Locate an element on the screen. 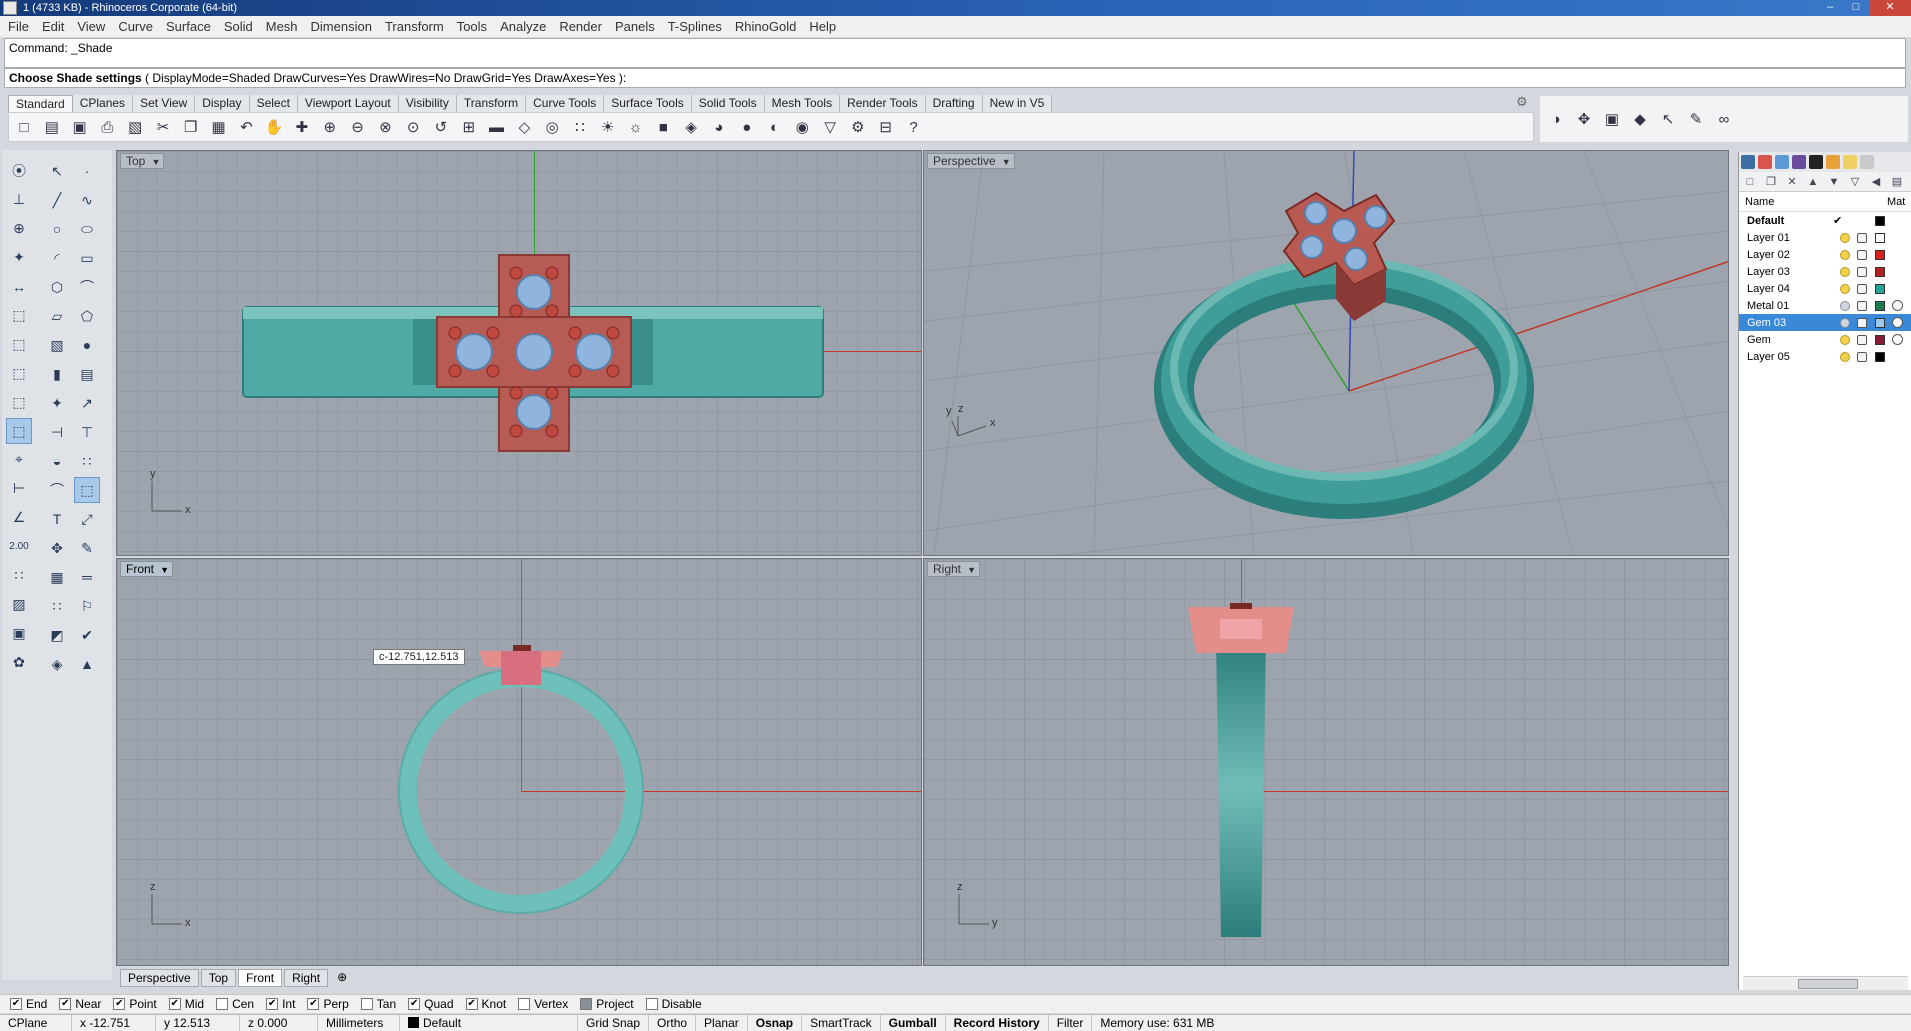 The width and height of the screenshot is (1911, 1031). layer-icon: ◈ is located at coordinates (691, 127).